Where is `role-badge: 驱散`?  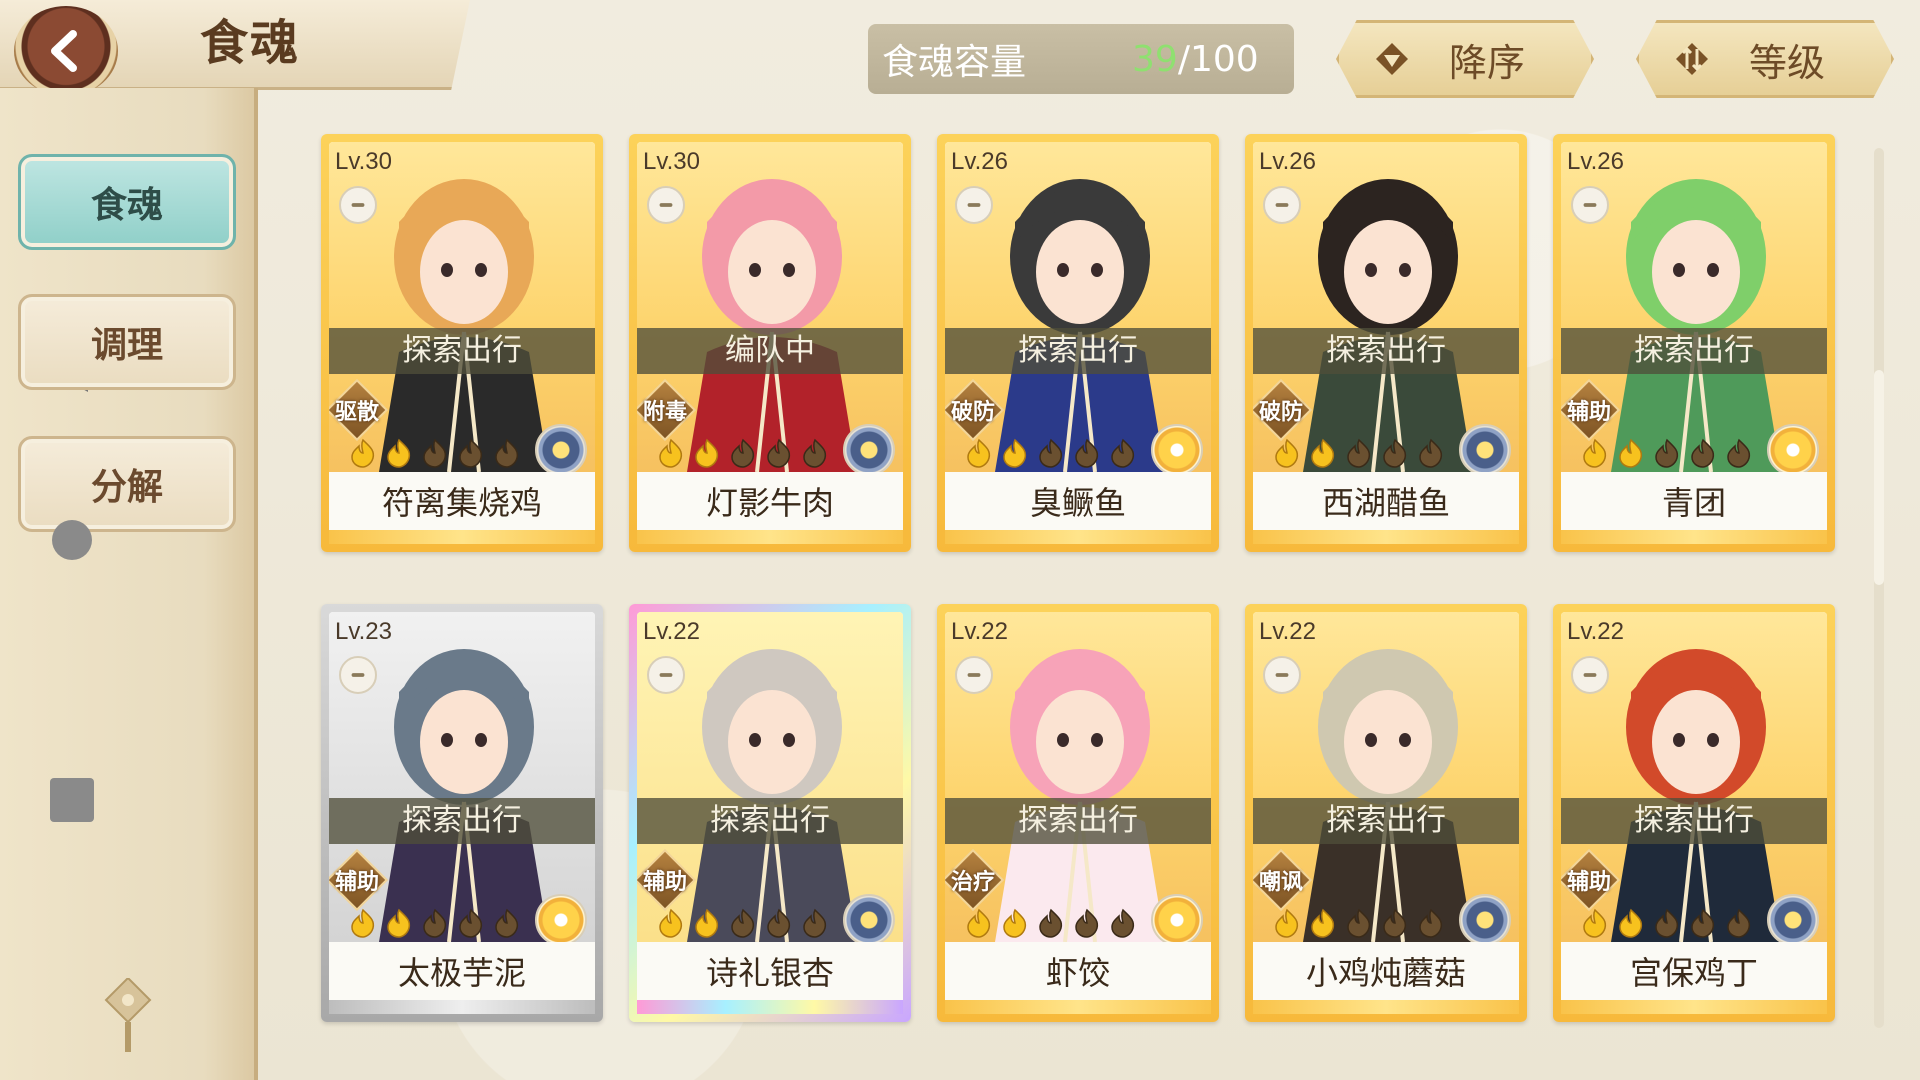 role-badge: 驱散 is located at coordinates (359, 410).